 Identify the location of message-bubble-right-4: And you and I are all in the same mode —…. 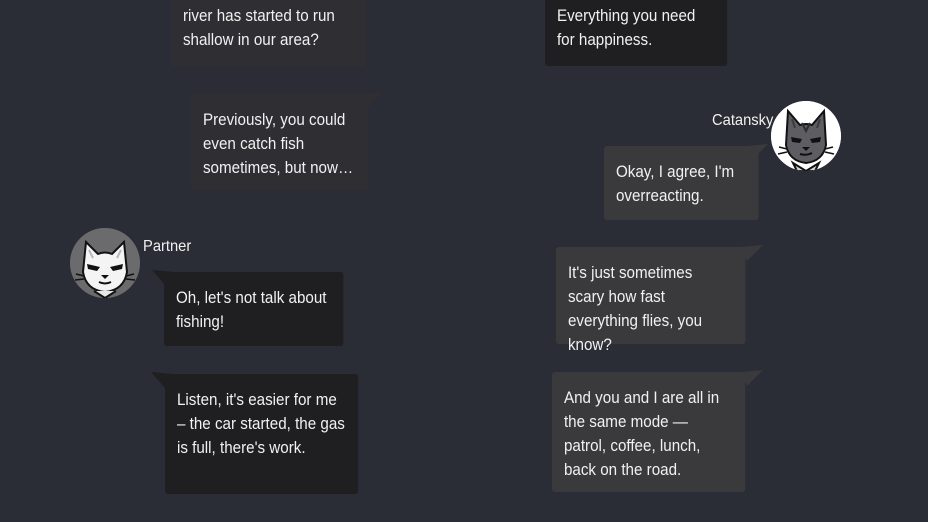
(649, 432).